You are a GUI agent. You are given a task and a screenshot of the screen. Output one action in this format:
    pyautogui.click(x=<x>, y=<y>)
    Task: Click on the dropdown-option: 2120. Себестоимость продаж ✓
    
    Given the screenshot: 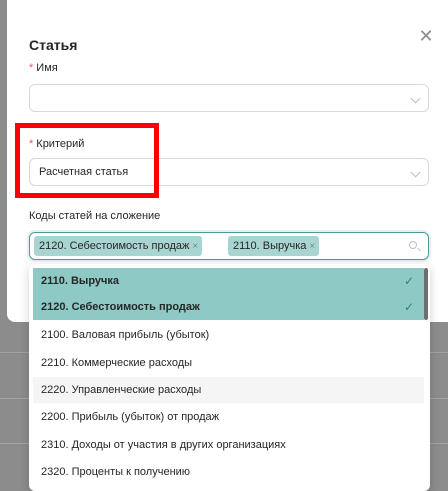 What is the action you would take?
    pyautogui.click(x=228, y=307)
    